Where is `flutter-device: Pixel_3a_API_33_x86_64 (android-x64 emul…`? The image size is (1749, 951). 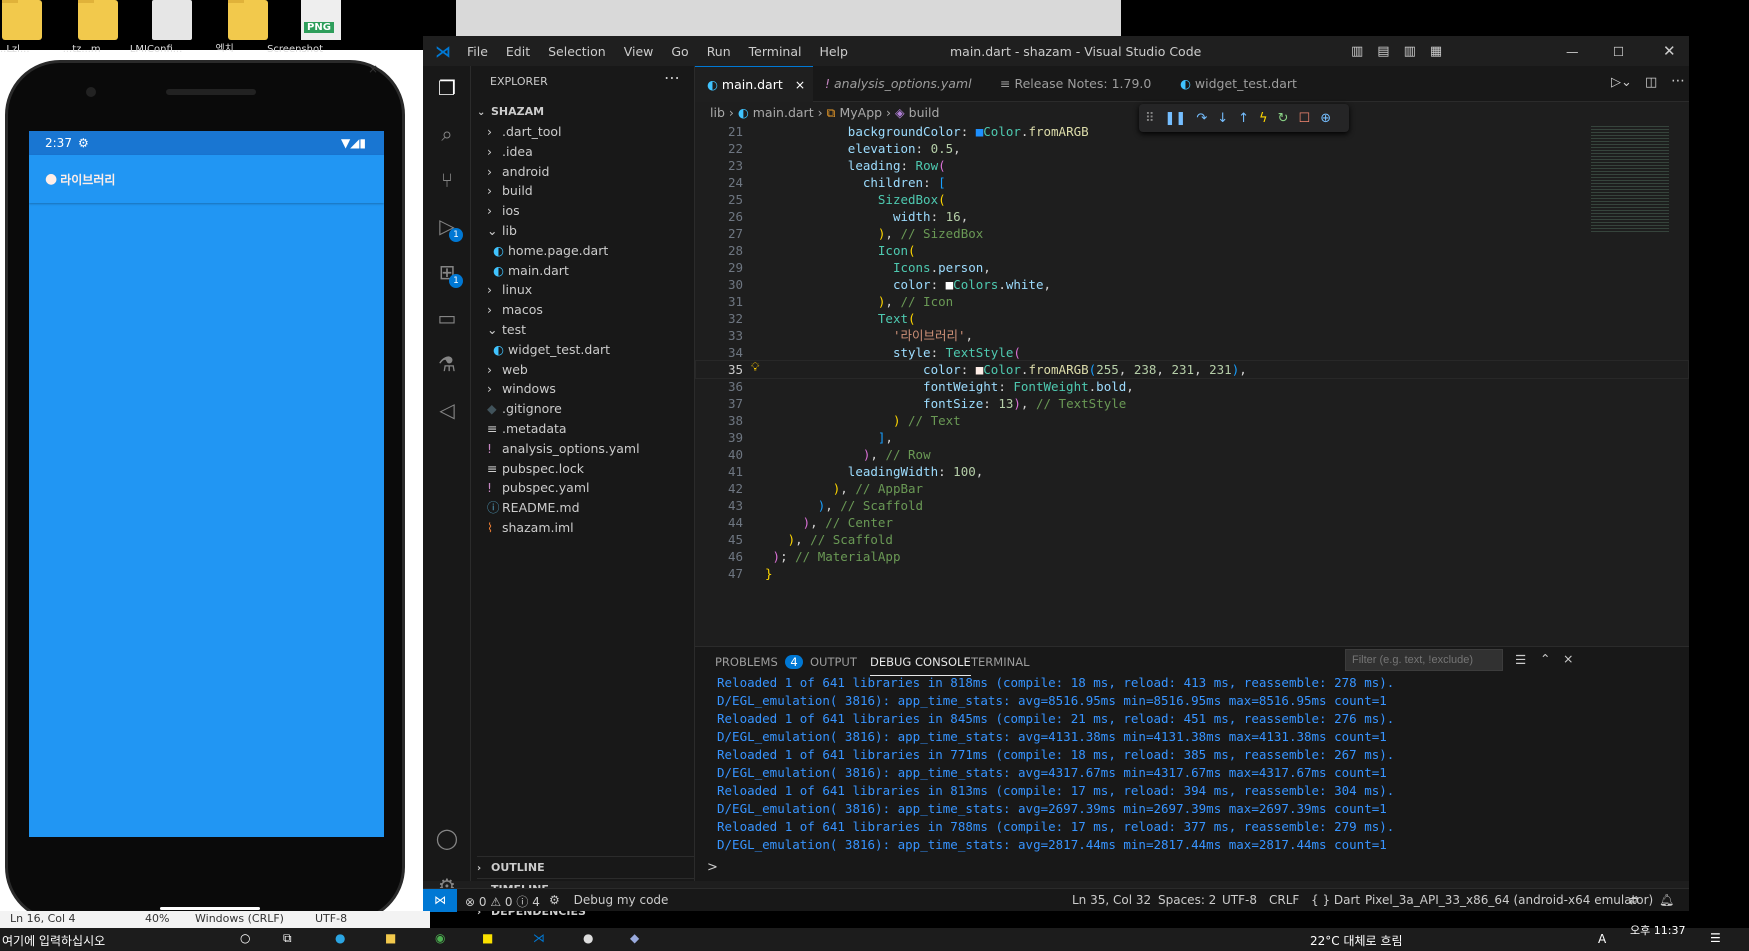
flutter-device: Pixel_3a_API_33_x86_64 (android-x64 emul… is located at coordinates (1509, 900).